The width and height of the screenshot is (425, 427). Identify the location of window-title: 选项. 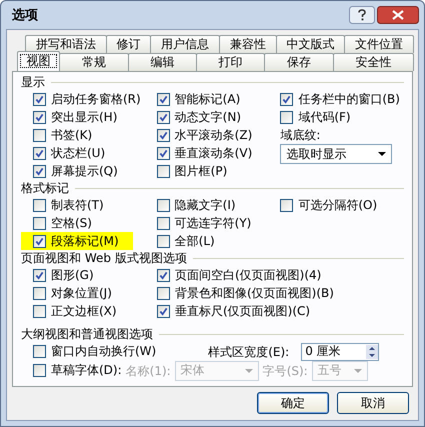
(24, 15).